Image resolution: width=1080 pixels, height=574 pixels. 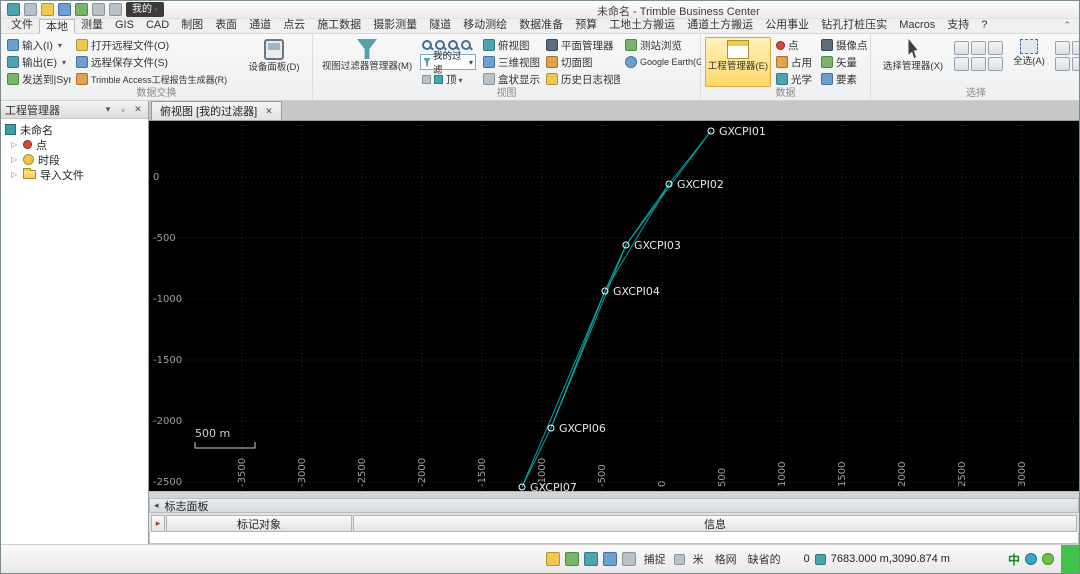 What do you see at coordinates (958, 25) in the screenshot?
I see `menu-tab-20: 支持` at bounding box center [958, 25].